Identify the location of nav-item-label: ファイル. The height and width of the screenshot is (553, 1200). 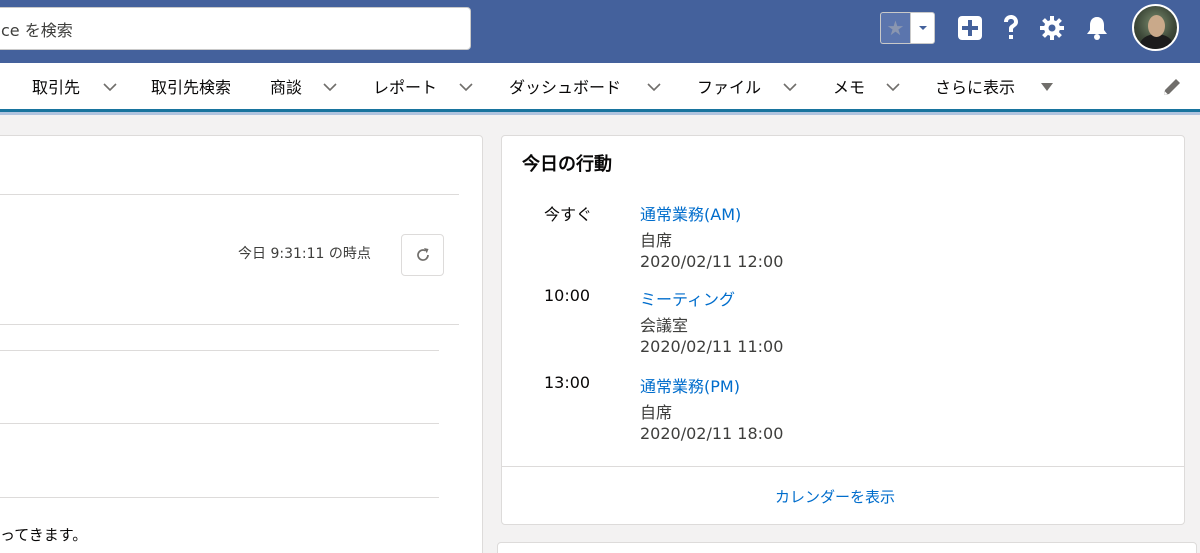
(729, 87).